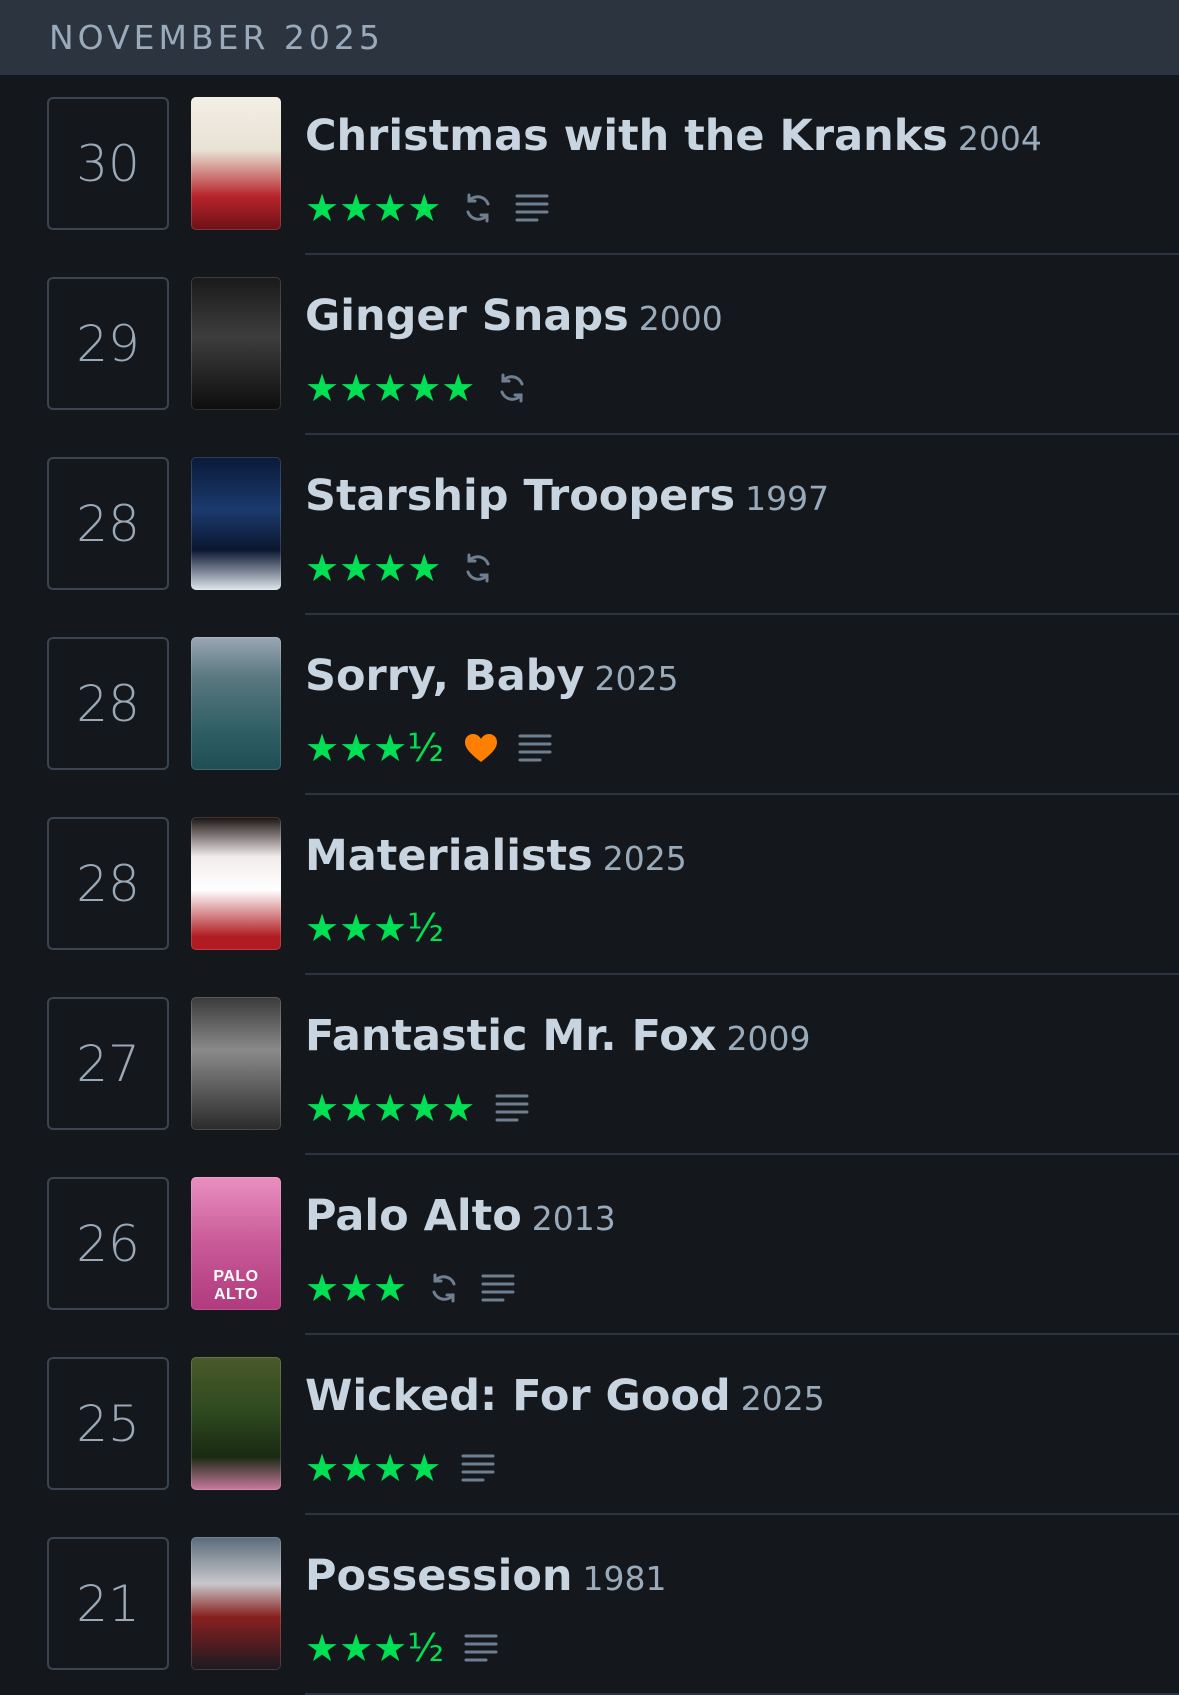 Image resolution: width=1179 pixels, height=1695 pixels. What do you see at coordinates (742, 321) in the screenshot?
I see `title-line: Ginger Snaps 2000` at bounding box center [742, 321].